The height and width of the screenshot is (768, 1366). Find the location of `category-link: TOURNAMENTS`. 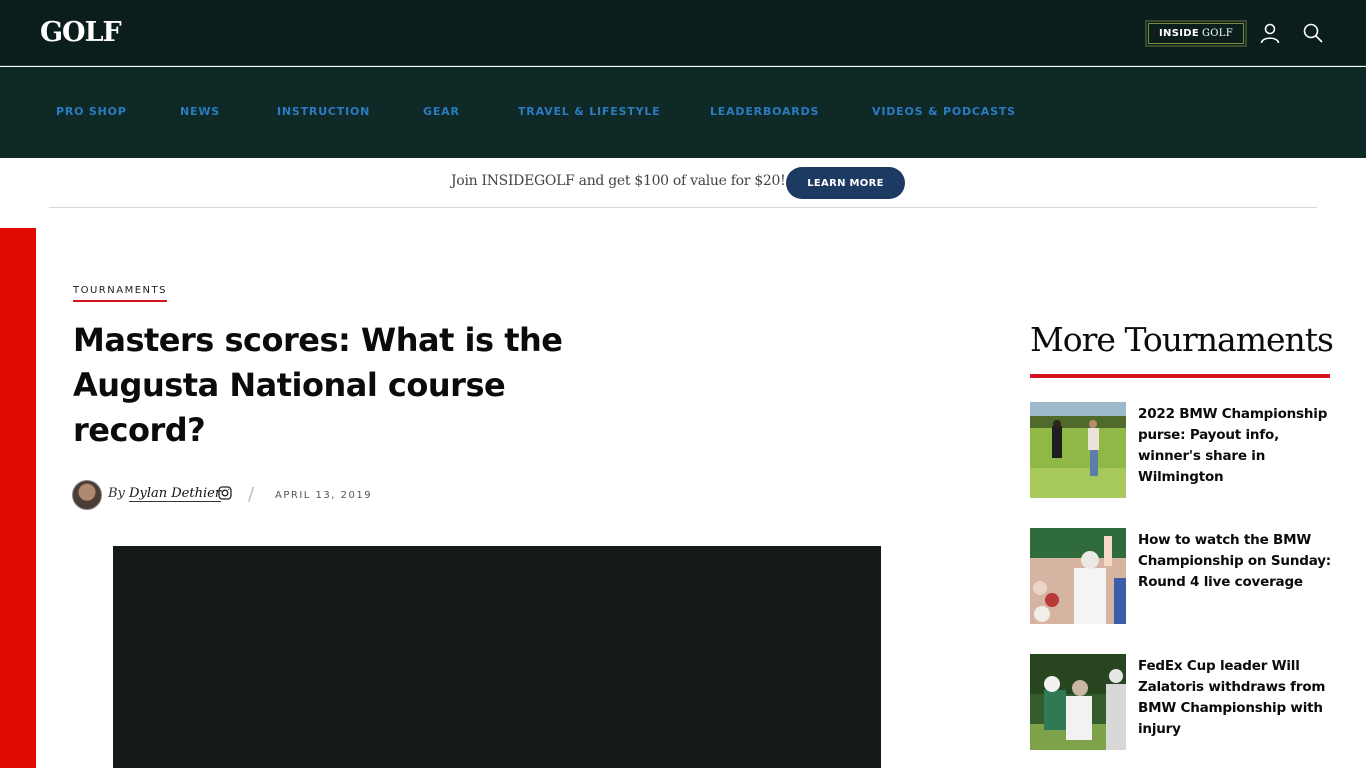

category-link: TOURNAMENTS is located at coordinates (120, 293).